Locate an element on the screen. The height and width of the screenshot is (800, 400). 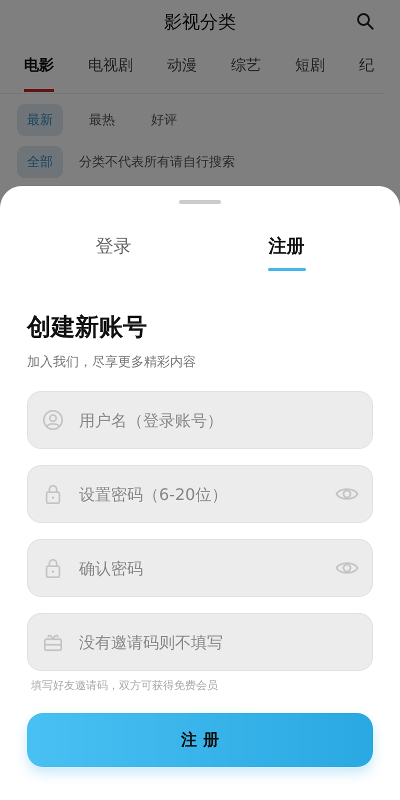
page-title: 影视分类 is located at coordinates (200, 22).